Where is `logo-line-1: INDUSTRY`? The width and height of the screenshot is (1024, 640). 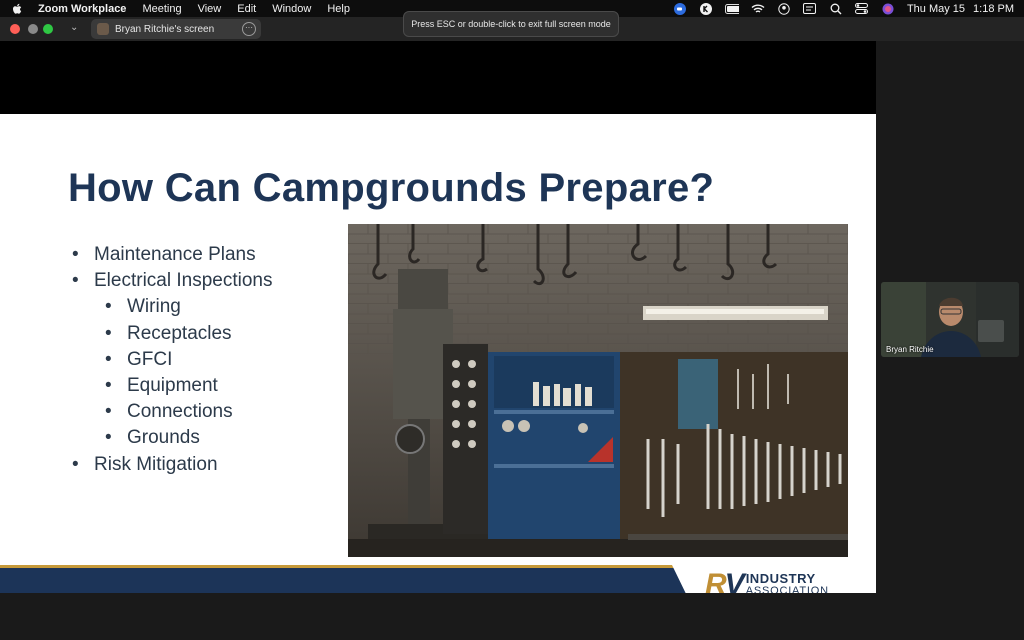
logo-line-1: INDUSTRY is located at coordinates (780, 578).